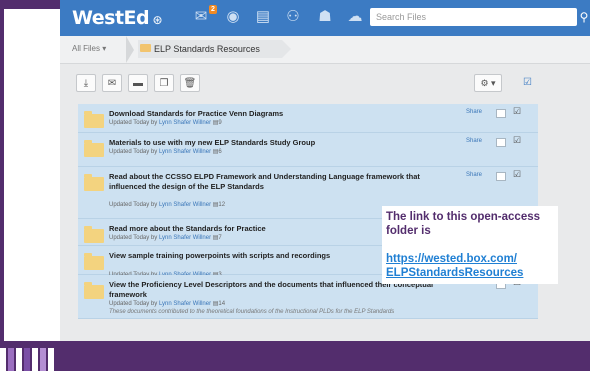 The image size is (590, 371). Describe the element at coordinates (164, 83) in the screenshot. I see `copy-button: ❐` at that location.